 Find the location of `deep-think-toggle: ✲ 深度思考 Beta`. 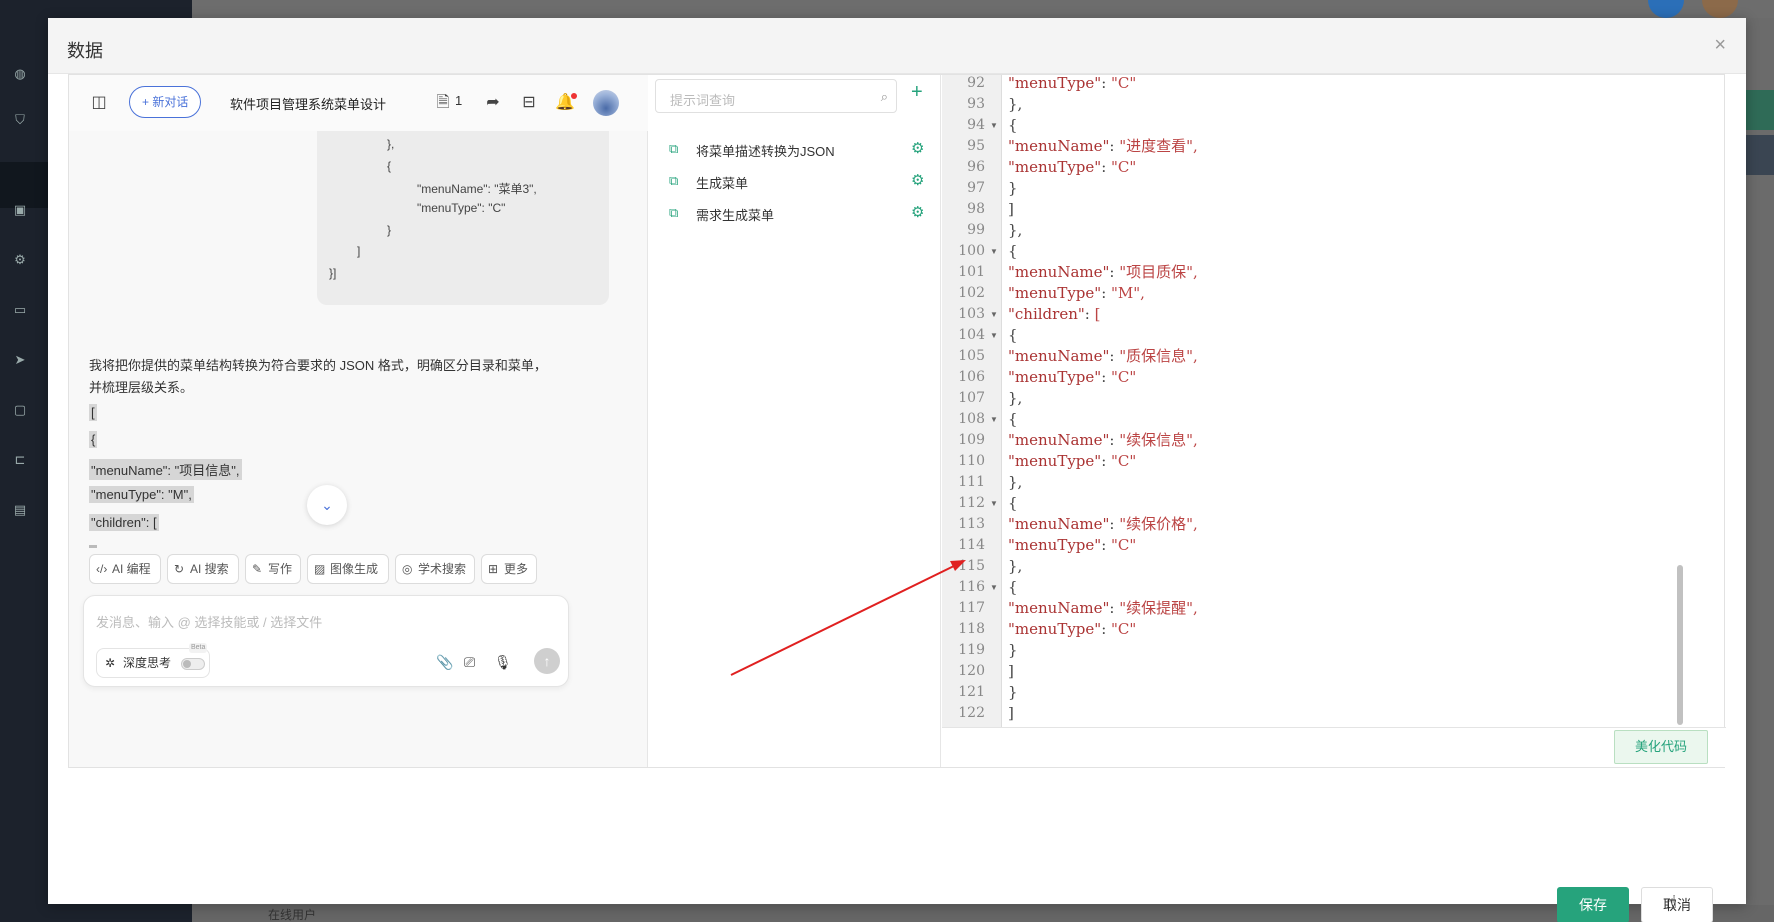

deep-think-toggle: ✲ 深度思考 Beta is located at coordinates (153, 660).